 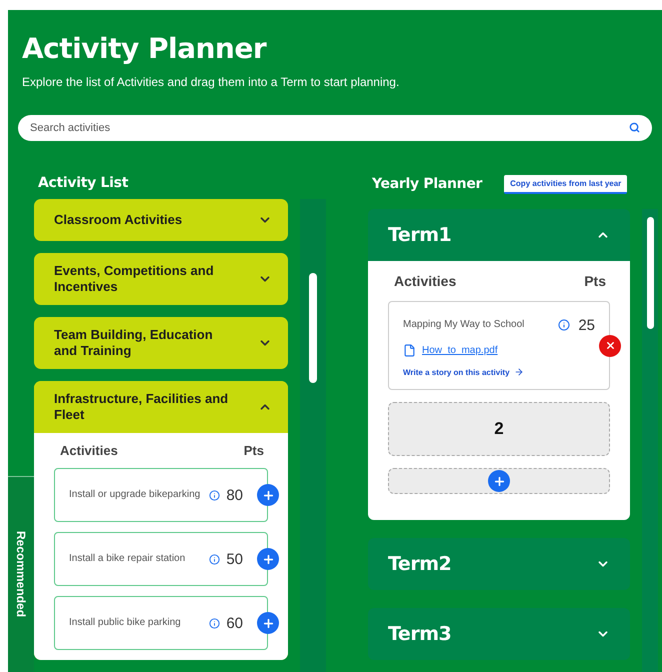 I want to click on page-subtitle: Explore the list of Activities and drag them into a Term to start planning., so click(x=211, y=82).